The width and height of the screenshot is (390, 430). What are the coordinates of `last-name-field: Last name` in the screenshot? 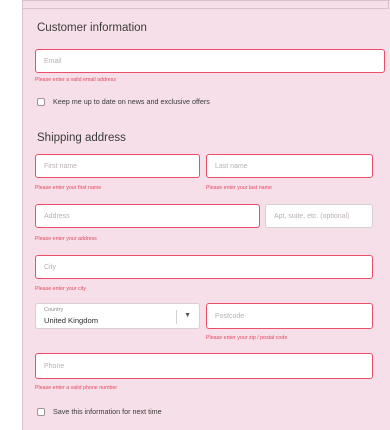 It's located at (289, 166).